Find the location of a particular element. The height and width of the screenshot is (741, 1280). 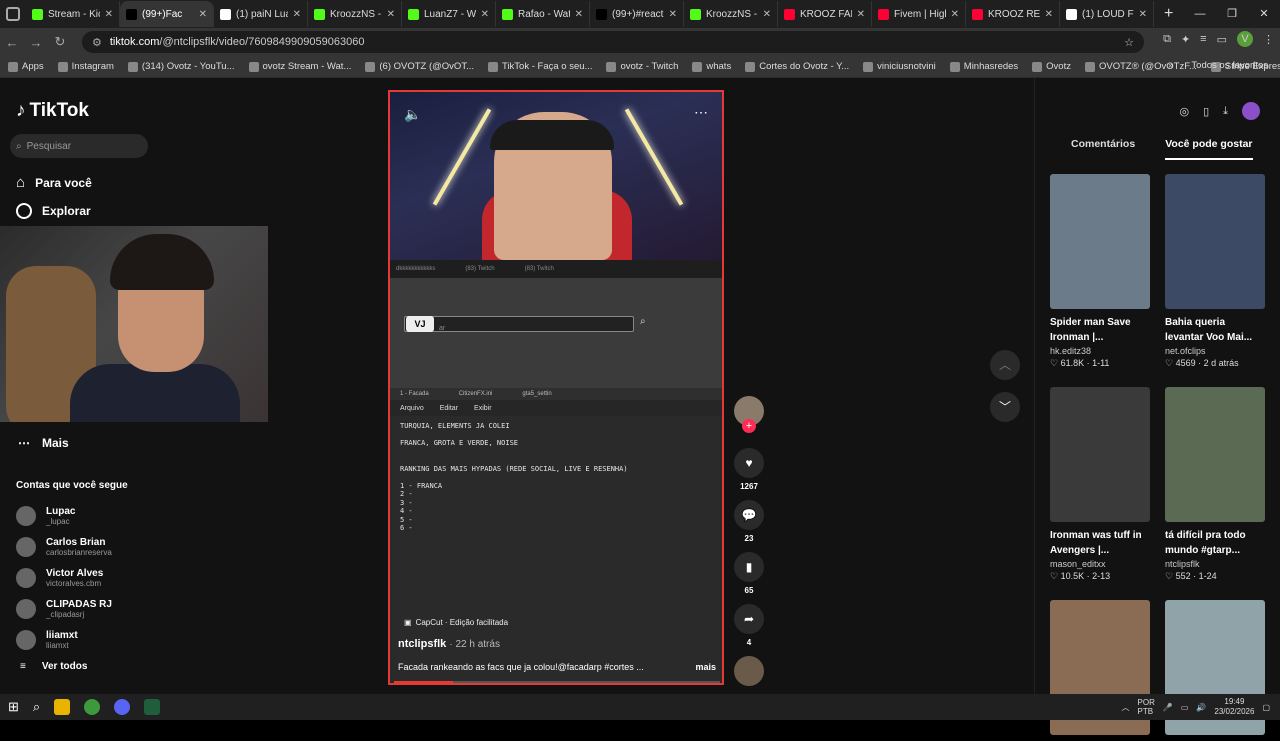

puzzle-icon: ✦ is located at coordinates (1185, 39).